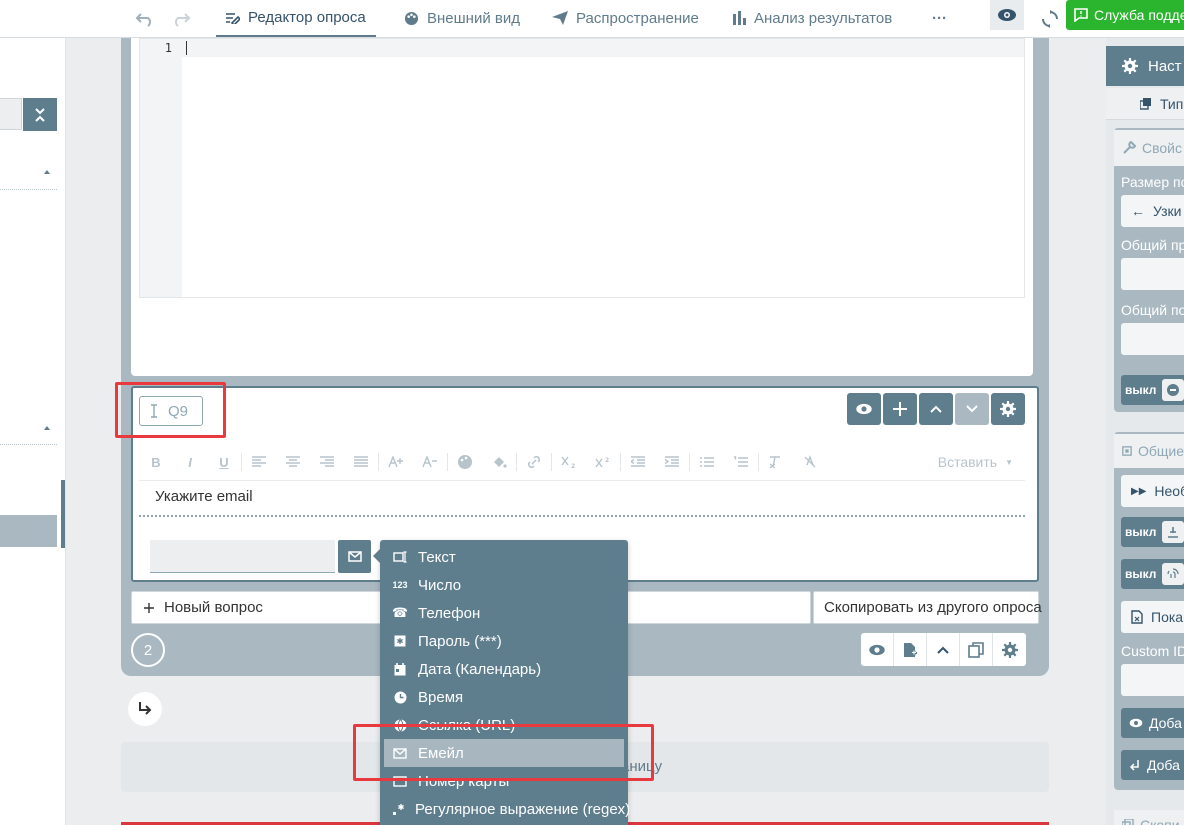 The image size is (1184, 825). I want to click on general-header: Общие, so click(1149, 451).